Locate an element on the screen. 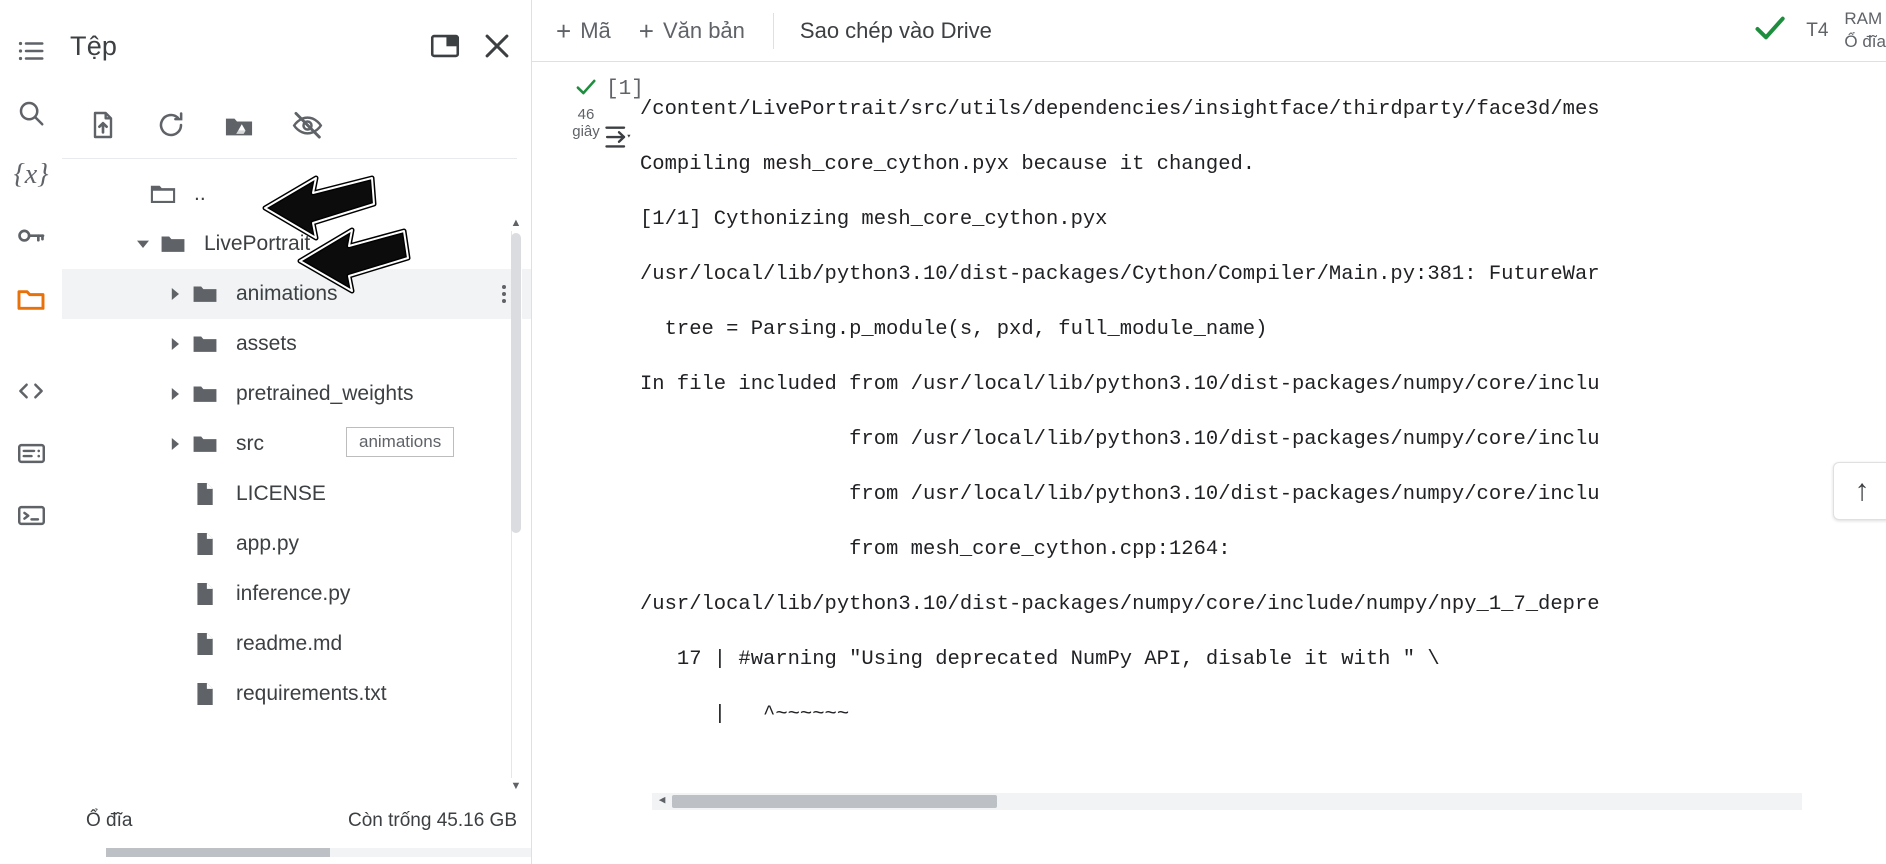 This screenshot has width=1886, height=864. split-pane-icon is located at coordinates (445, 46).